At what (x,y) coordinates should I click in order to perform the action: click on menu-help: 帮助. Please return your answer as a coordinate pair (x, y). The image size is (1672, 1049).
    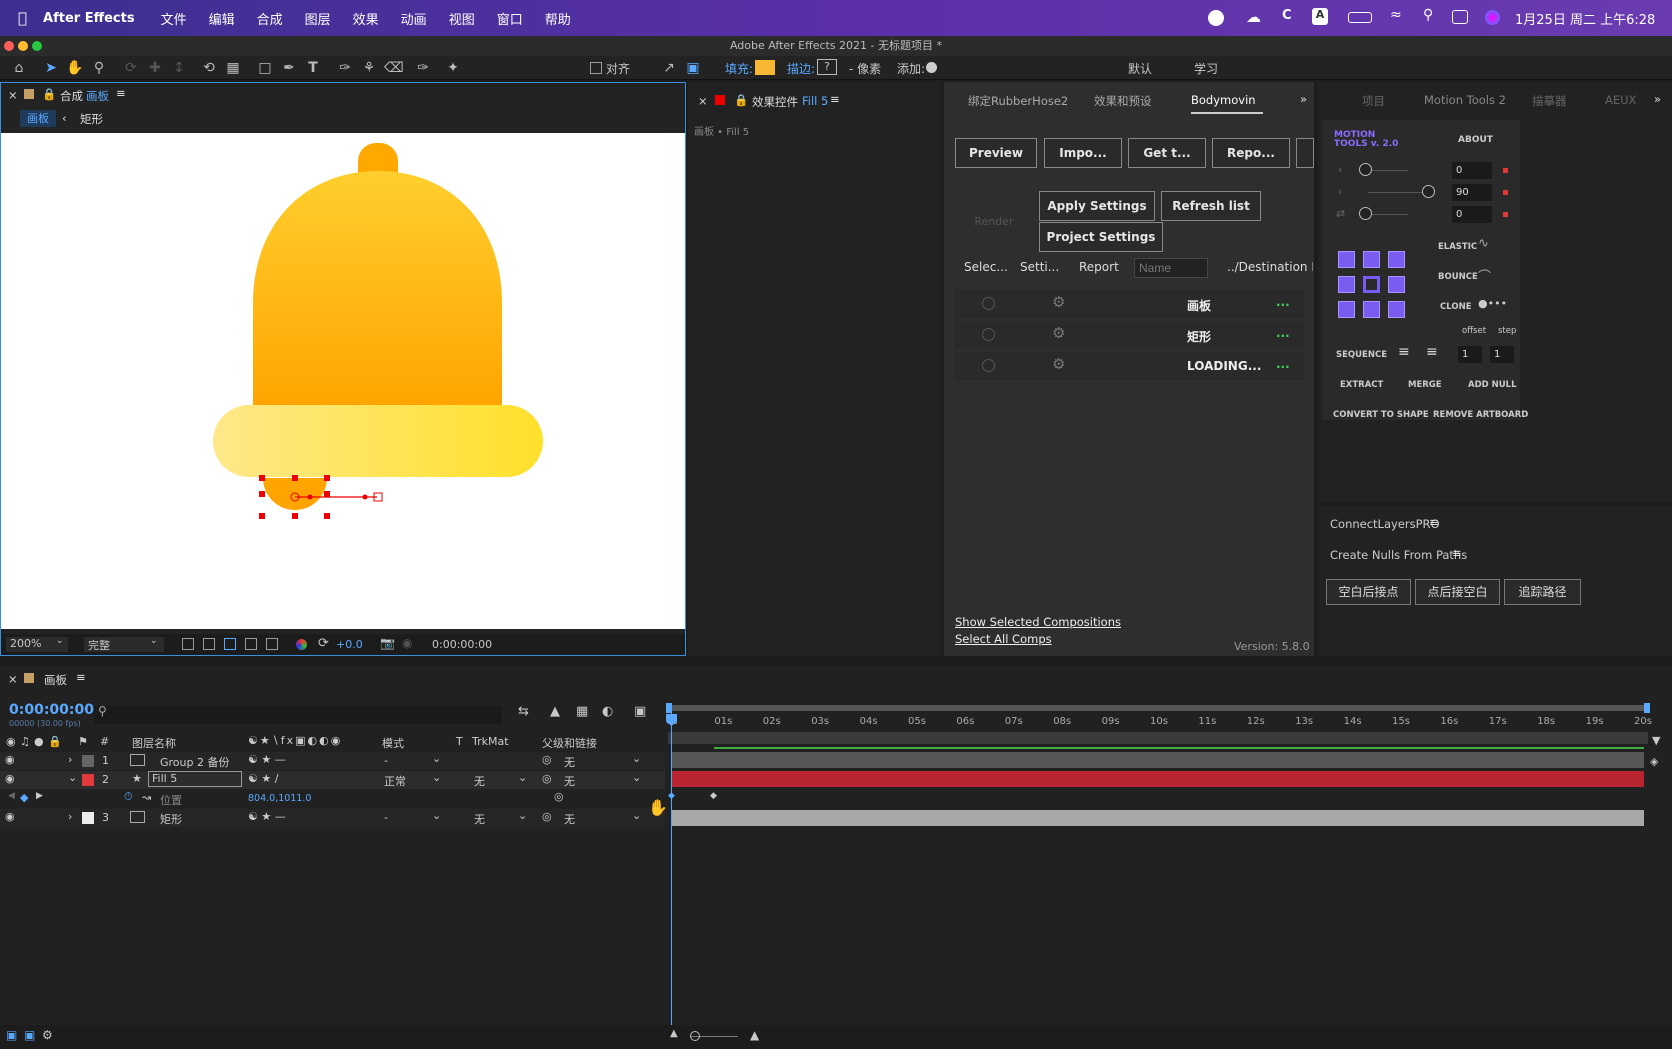
    Looking at the image, I should click on (558, 18).